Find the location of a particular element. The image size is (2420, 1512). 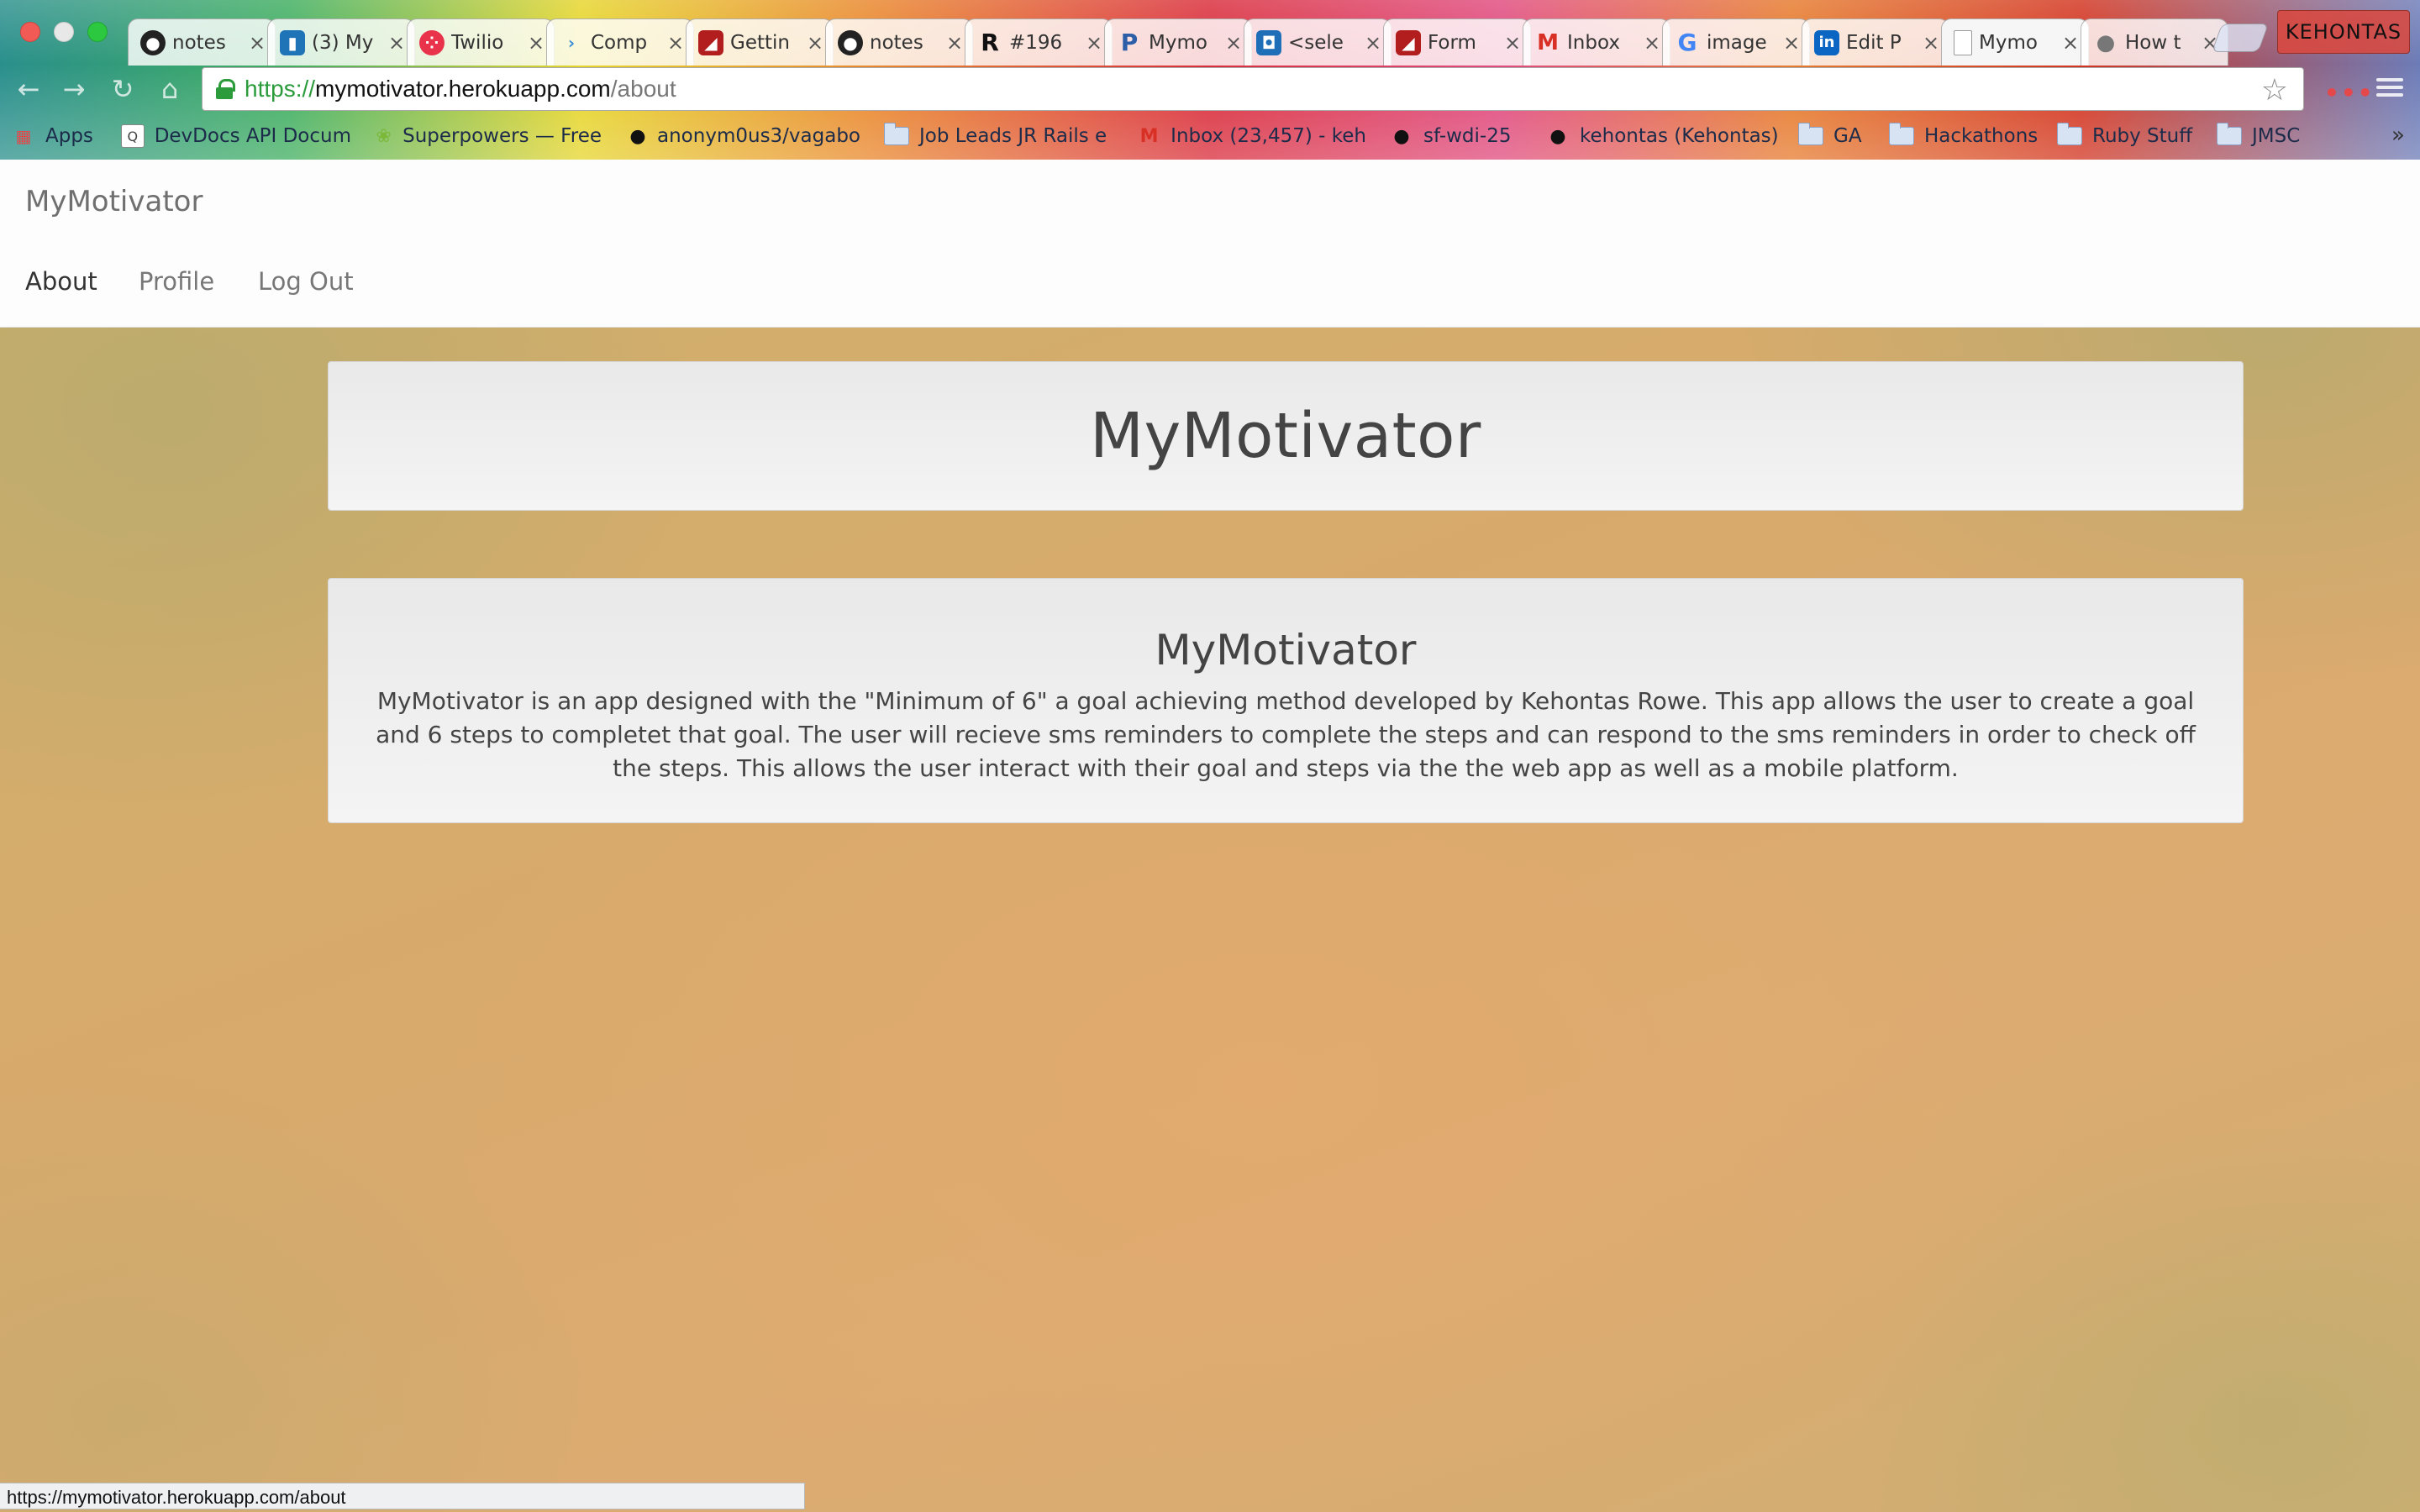

select-icon: ◘ is located at coordinates (1268, 42).